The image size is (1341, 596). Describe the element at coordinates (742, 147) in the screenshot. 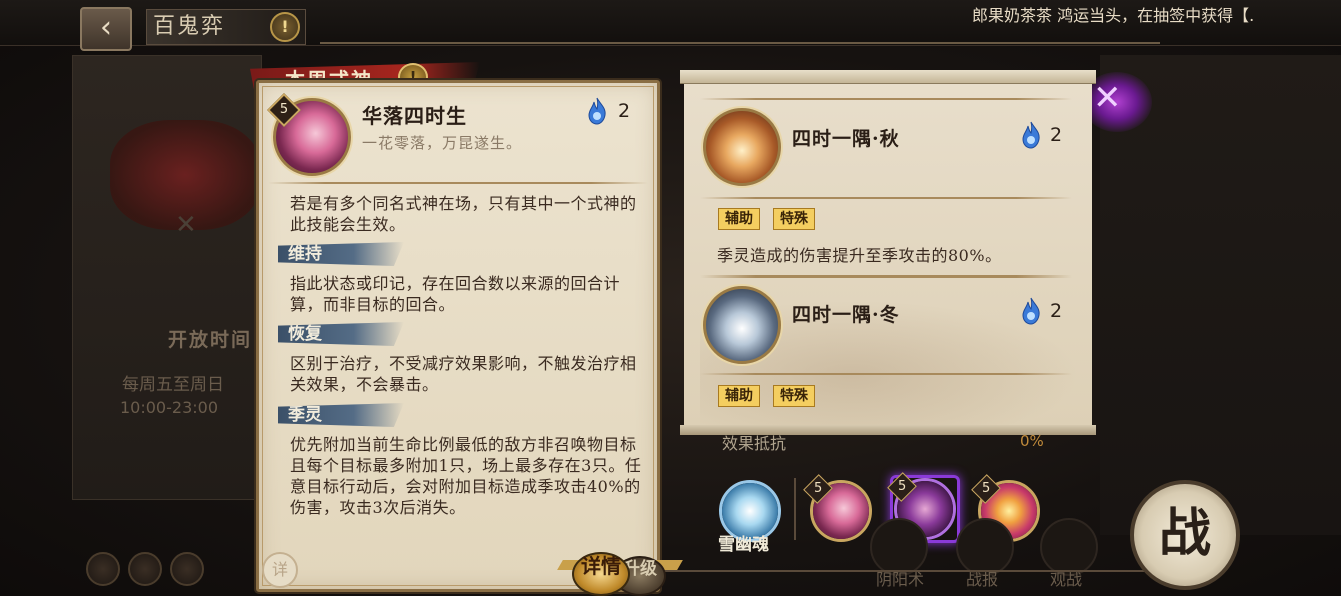

I see `summon-icon-autumn` at that location.